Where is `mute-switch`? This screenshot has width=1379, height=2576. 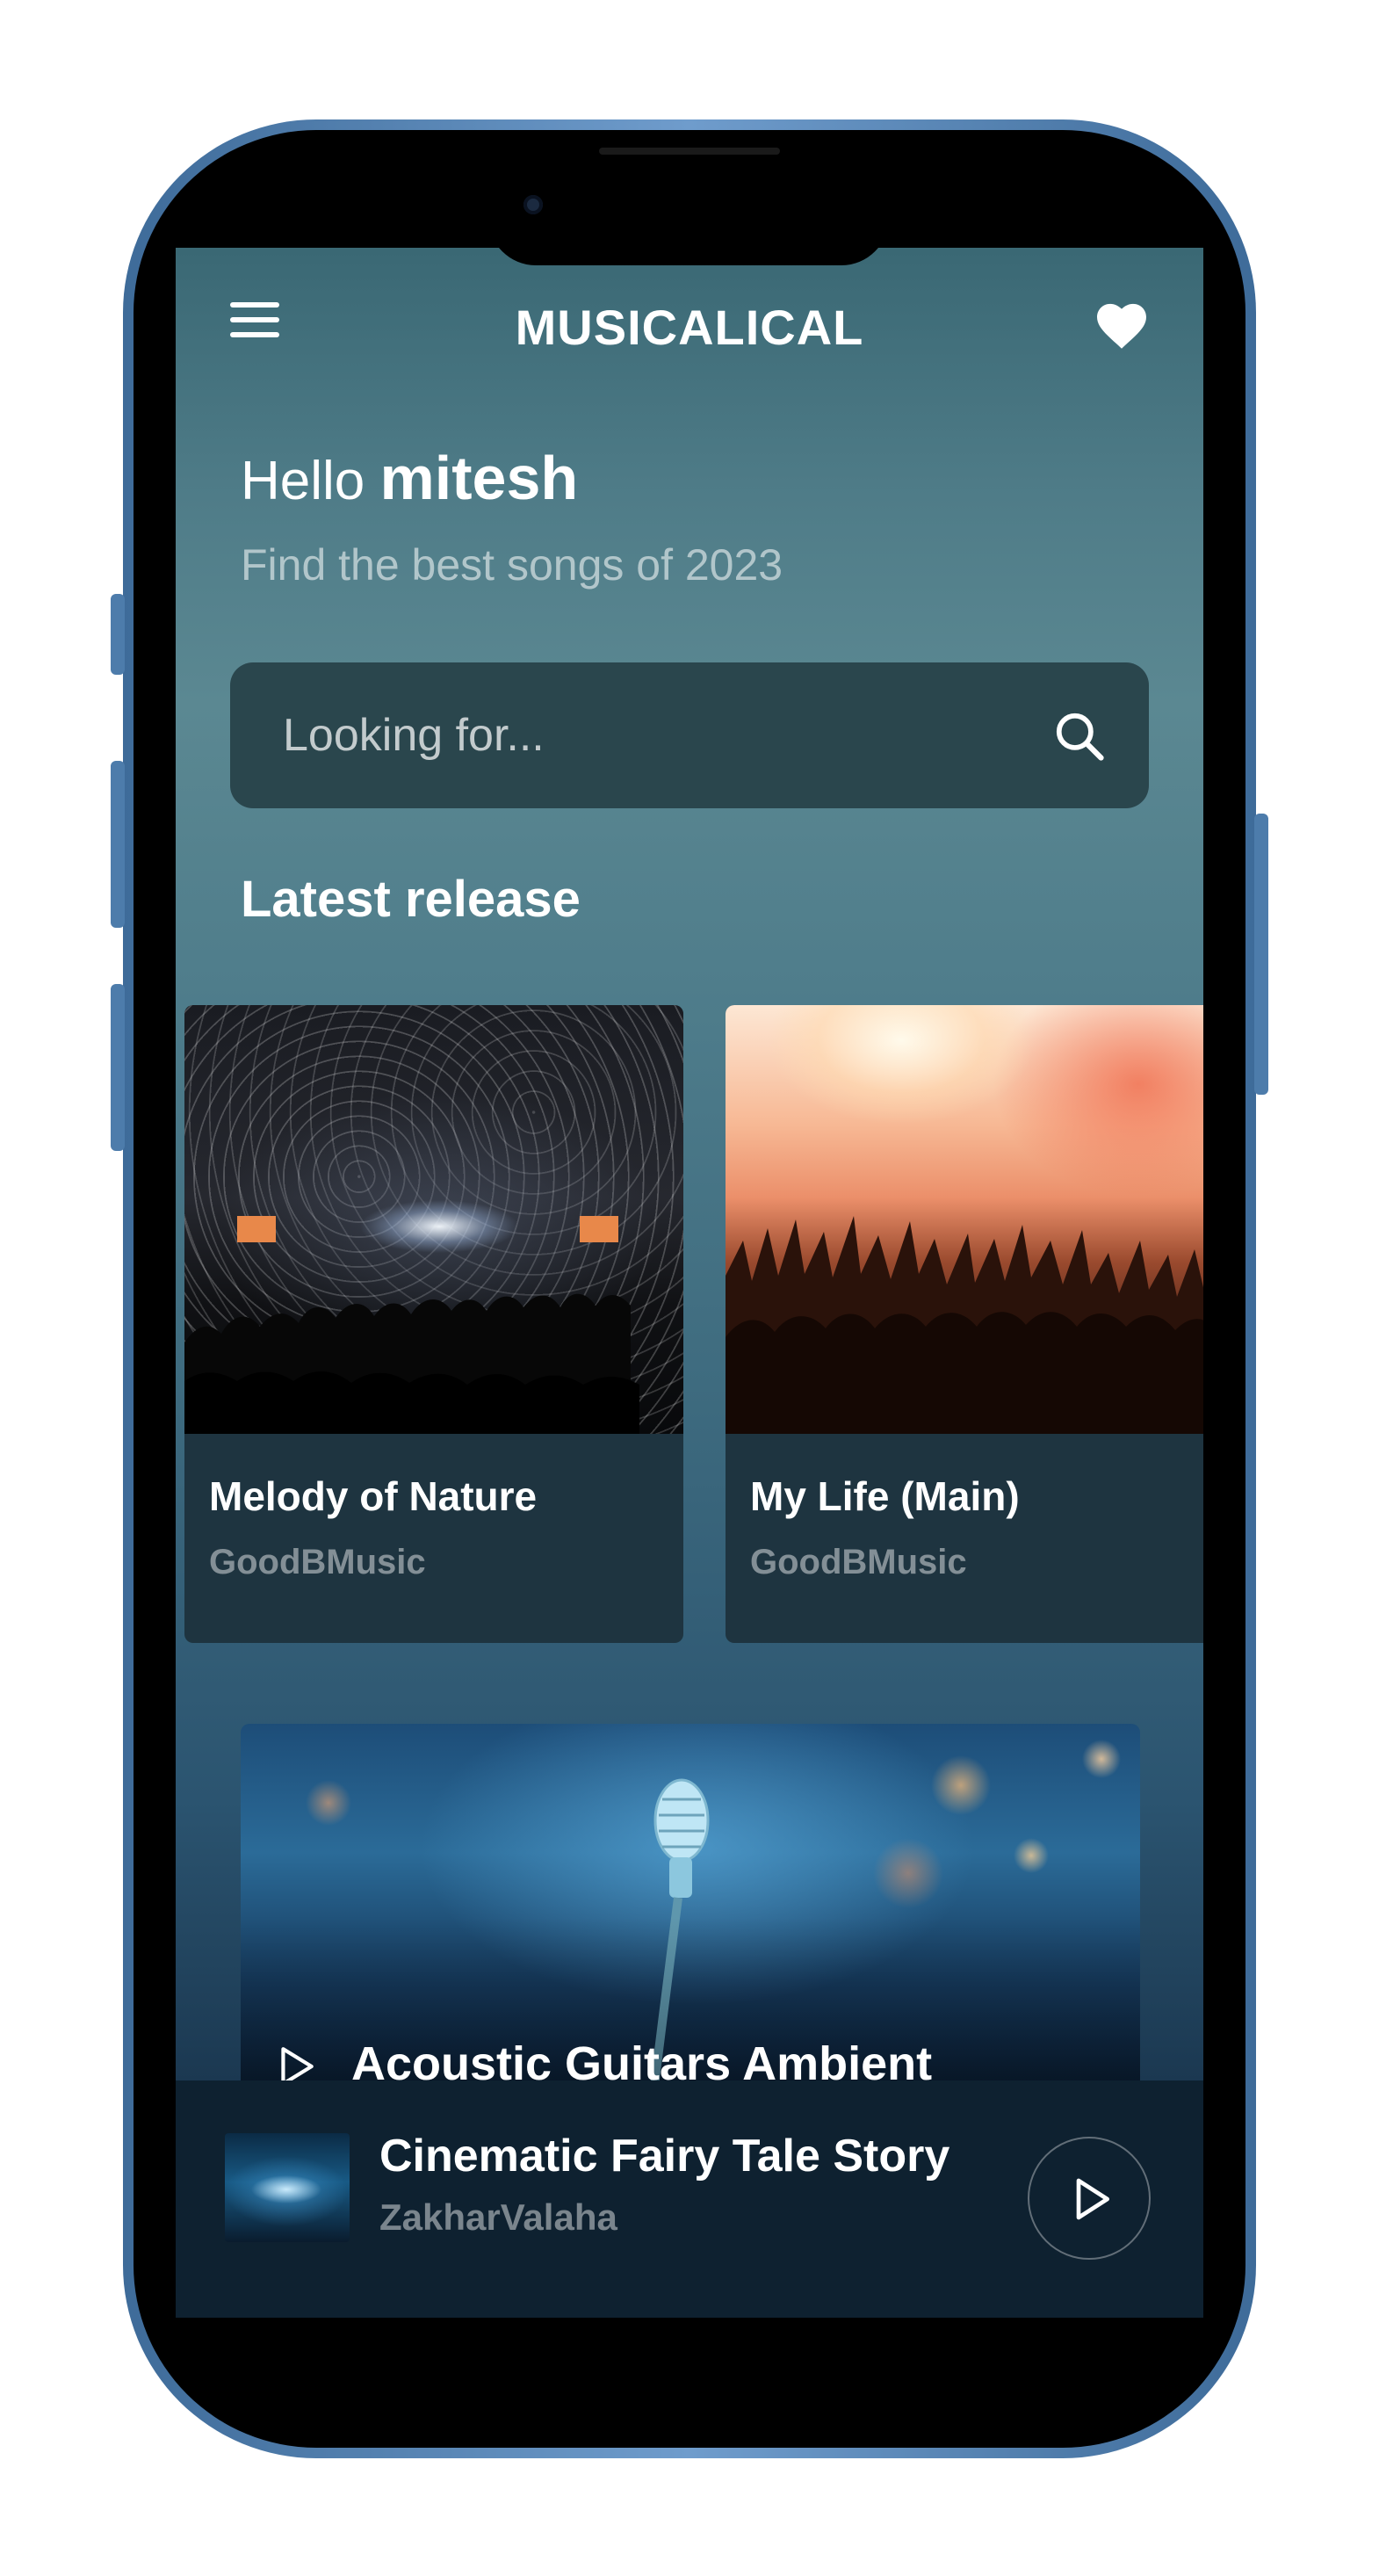 mute-switch is located at coordinates (118, 634).